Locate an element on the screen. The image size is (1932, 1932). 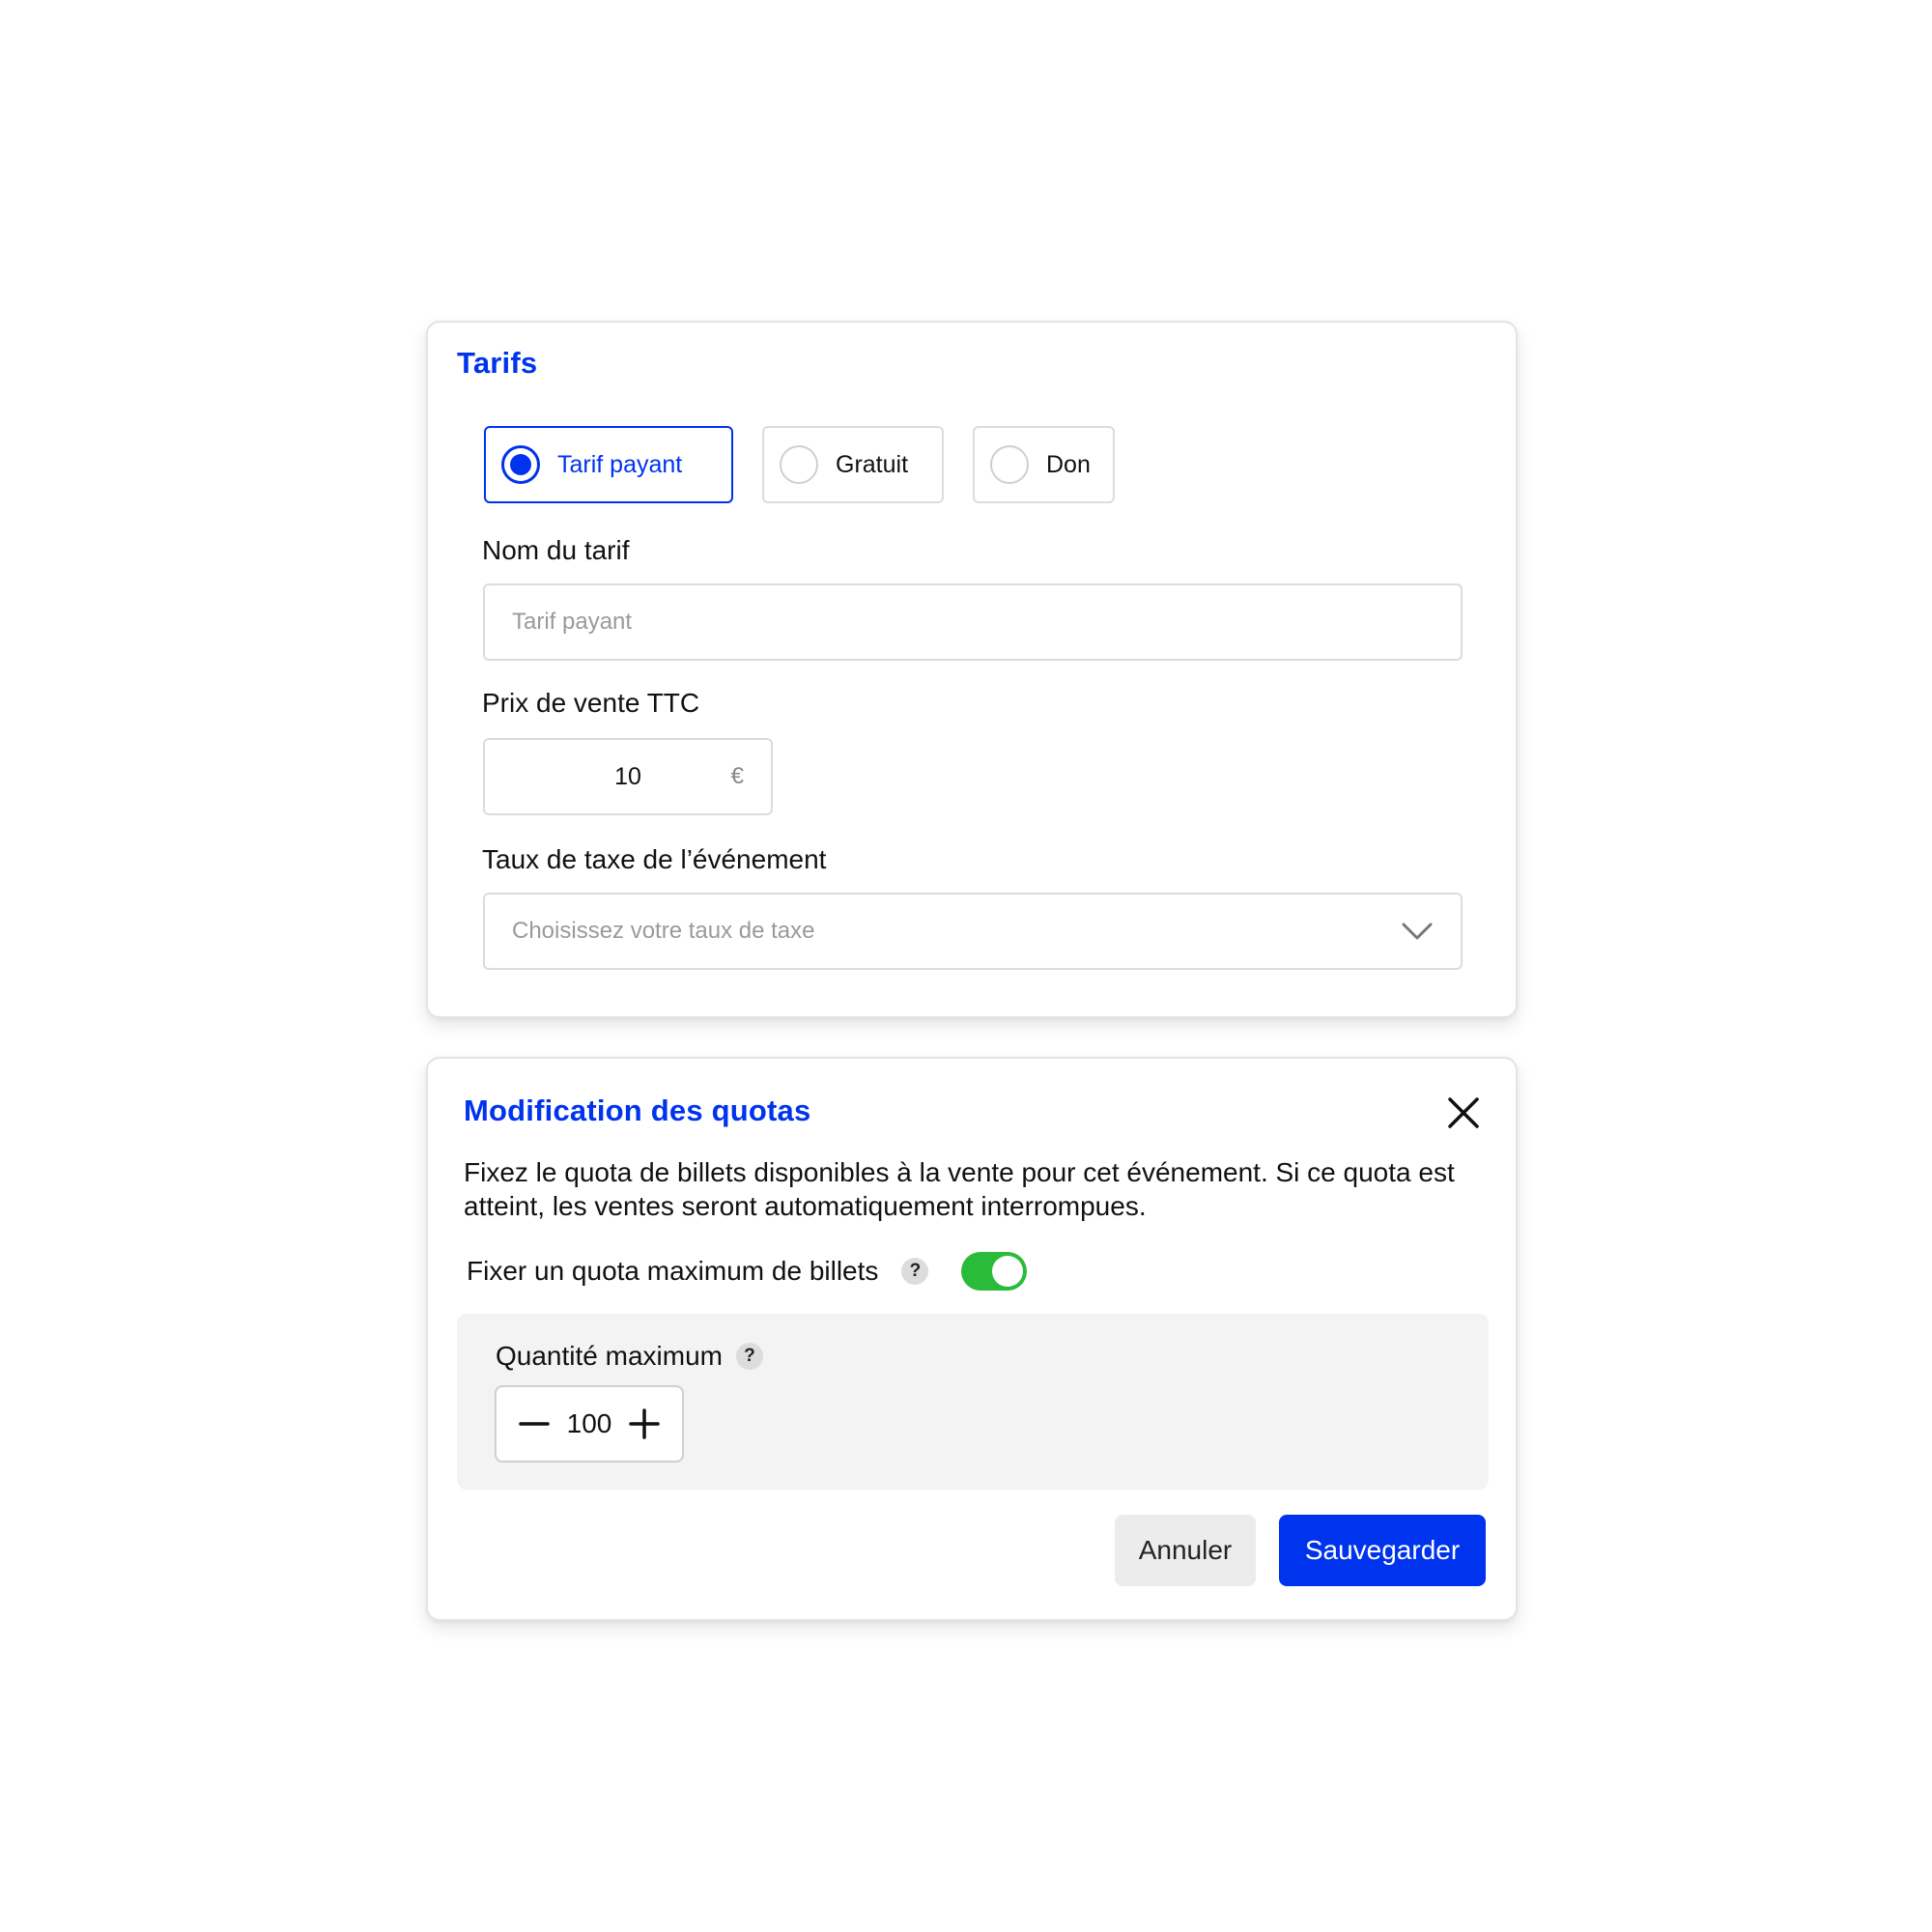
currency-symbol: € is located at coordinates (737, 776).